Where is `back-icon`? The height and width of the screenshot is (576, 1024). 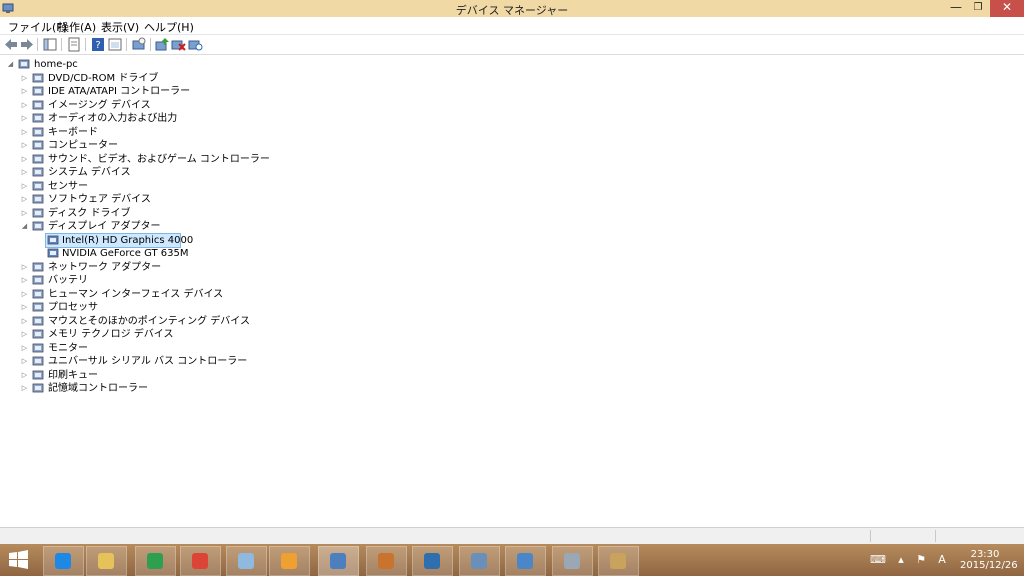
back-icon is located at coordinates (11, 44).